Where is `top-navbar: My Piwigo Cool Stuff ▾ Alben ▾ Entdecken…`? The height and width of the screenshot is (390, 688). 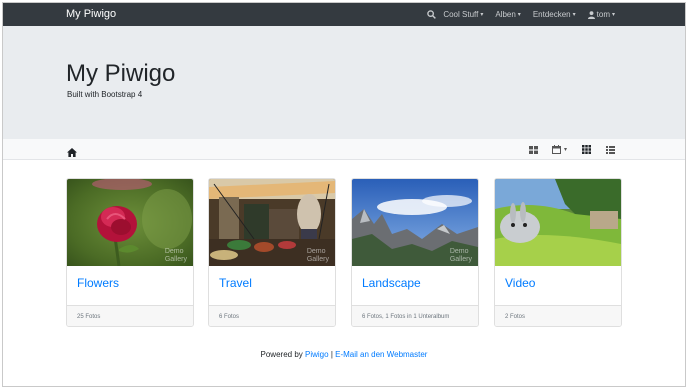 top-navbar: My Piwigo Cool Stuff ▾ Alben ▾ Entdecken… is located at coordinates (344, 14).